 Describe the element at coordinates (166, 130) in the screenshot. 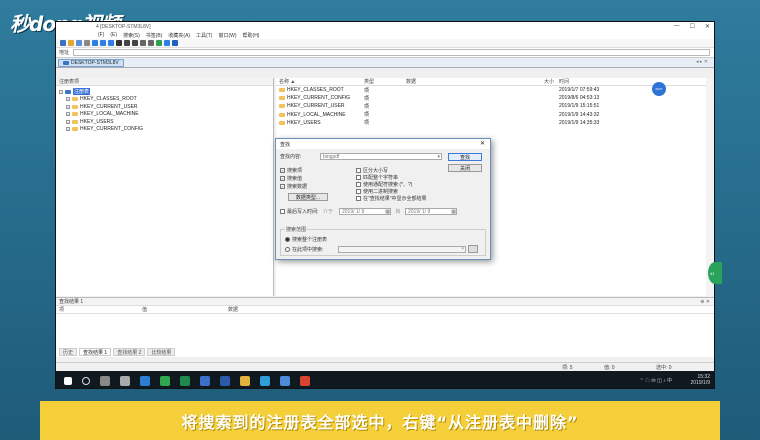

I see `tree-item: + HKEY_CURRENT_CONFIG` at that location.